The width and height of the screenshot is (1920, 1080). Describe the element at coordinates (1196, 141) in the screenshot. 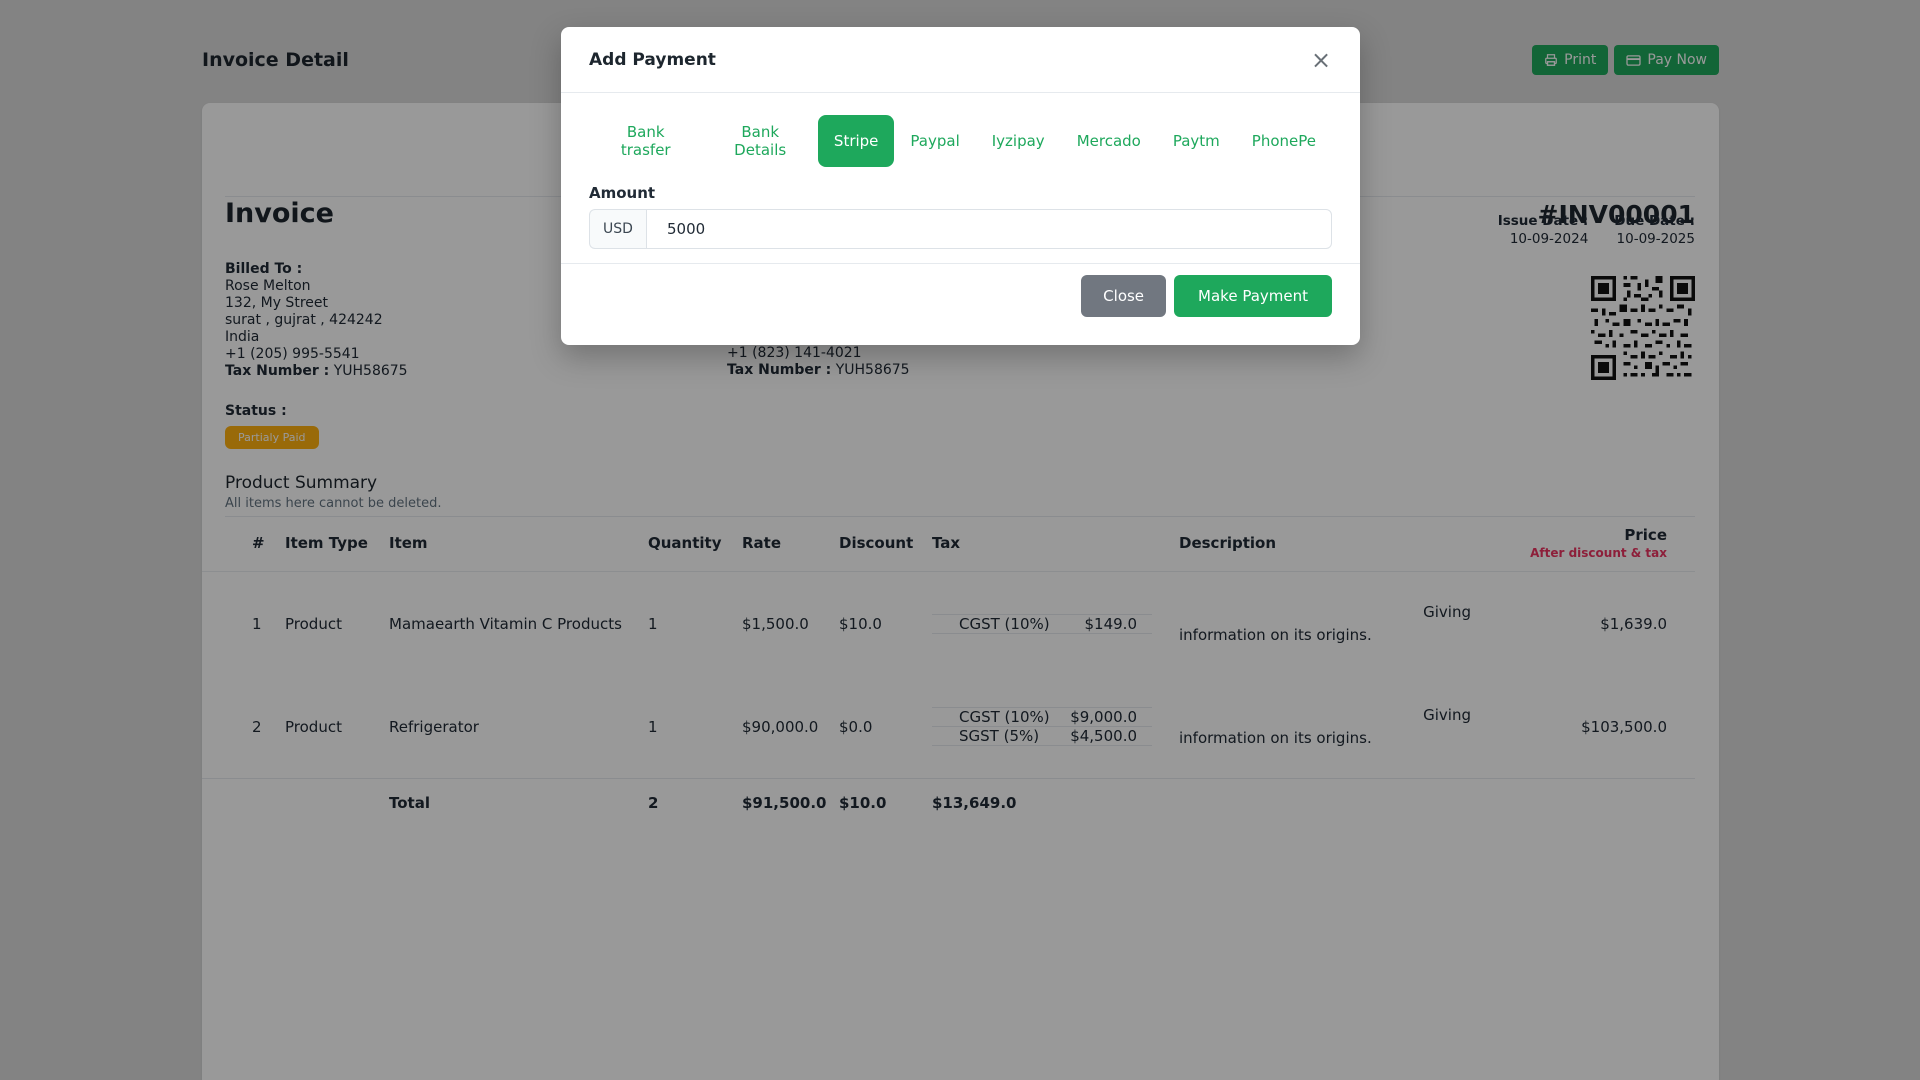

I see `tab-paytm: Paytm` at that location.